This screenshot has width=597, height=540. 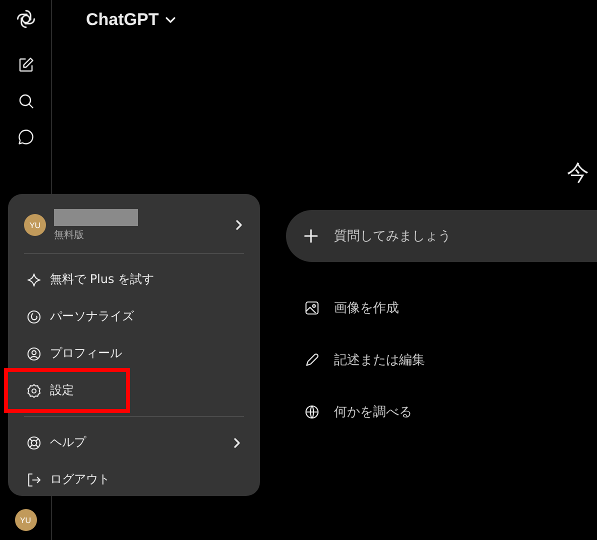 I want to click on settings-icon, so click(x=34, y=390).